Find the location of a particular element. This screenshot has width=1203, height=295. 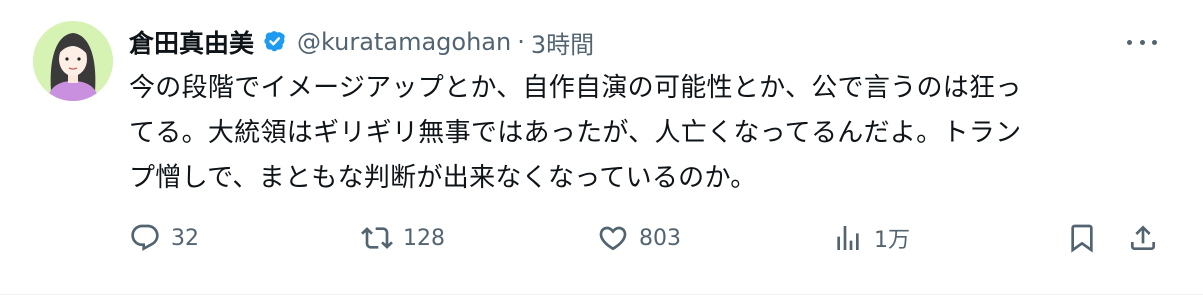

bookmark-icon is located at coordinates (1082, 238).